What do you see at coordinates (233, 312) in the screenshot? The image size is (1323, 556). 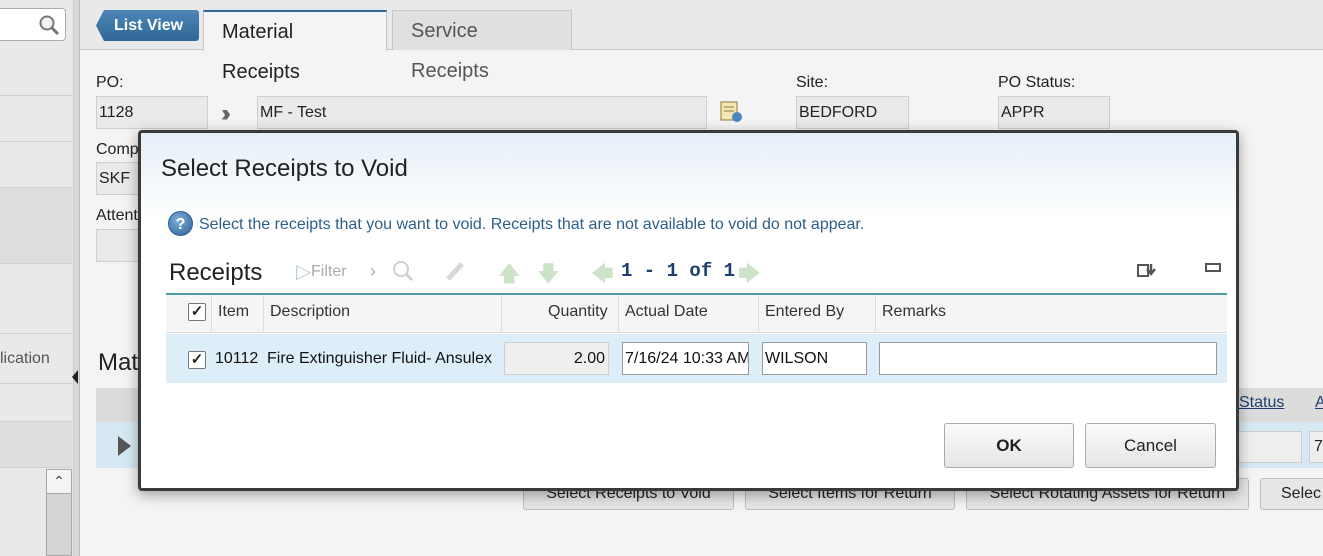 I see `column-header-item: Item` at bounding box center [233, 312].